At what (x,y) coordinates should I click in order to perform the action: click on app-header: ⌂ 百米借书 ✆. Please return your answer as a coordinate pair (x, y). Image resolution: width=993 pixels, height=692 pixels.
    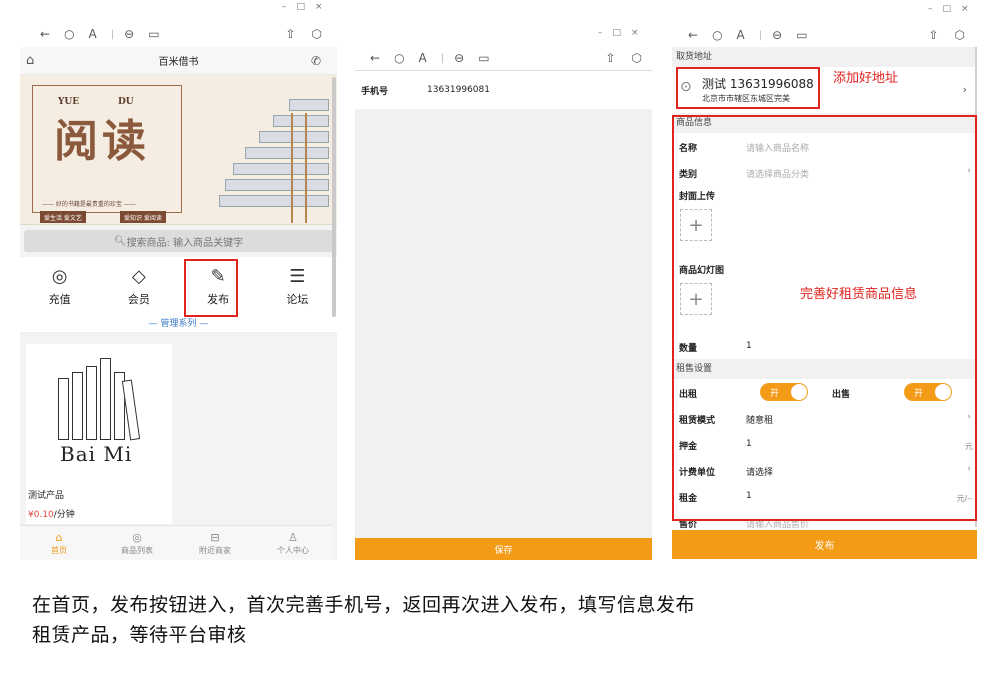
    Looking at the image, I should click on (178, 61).